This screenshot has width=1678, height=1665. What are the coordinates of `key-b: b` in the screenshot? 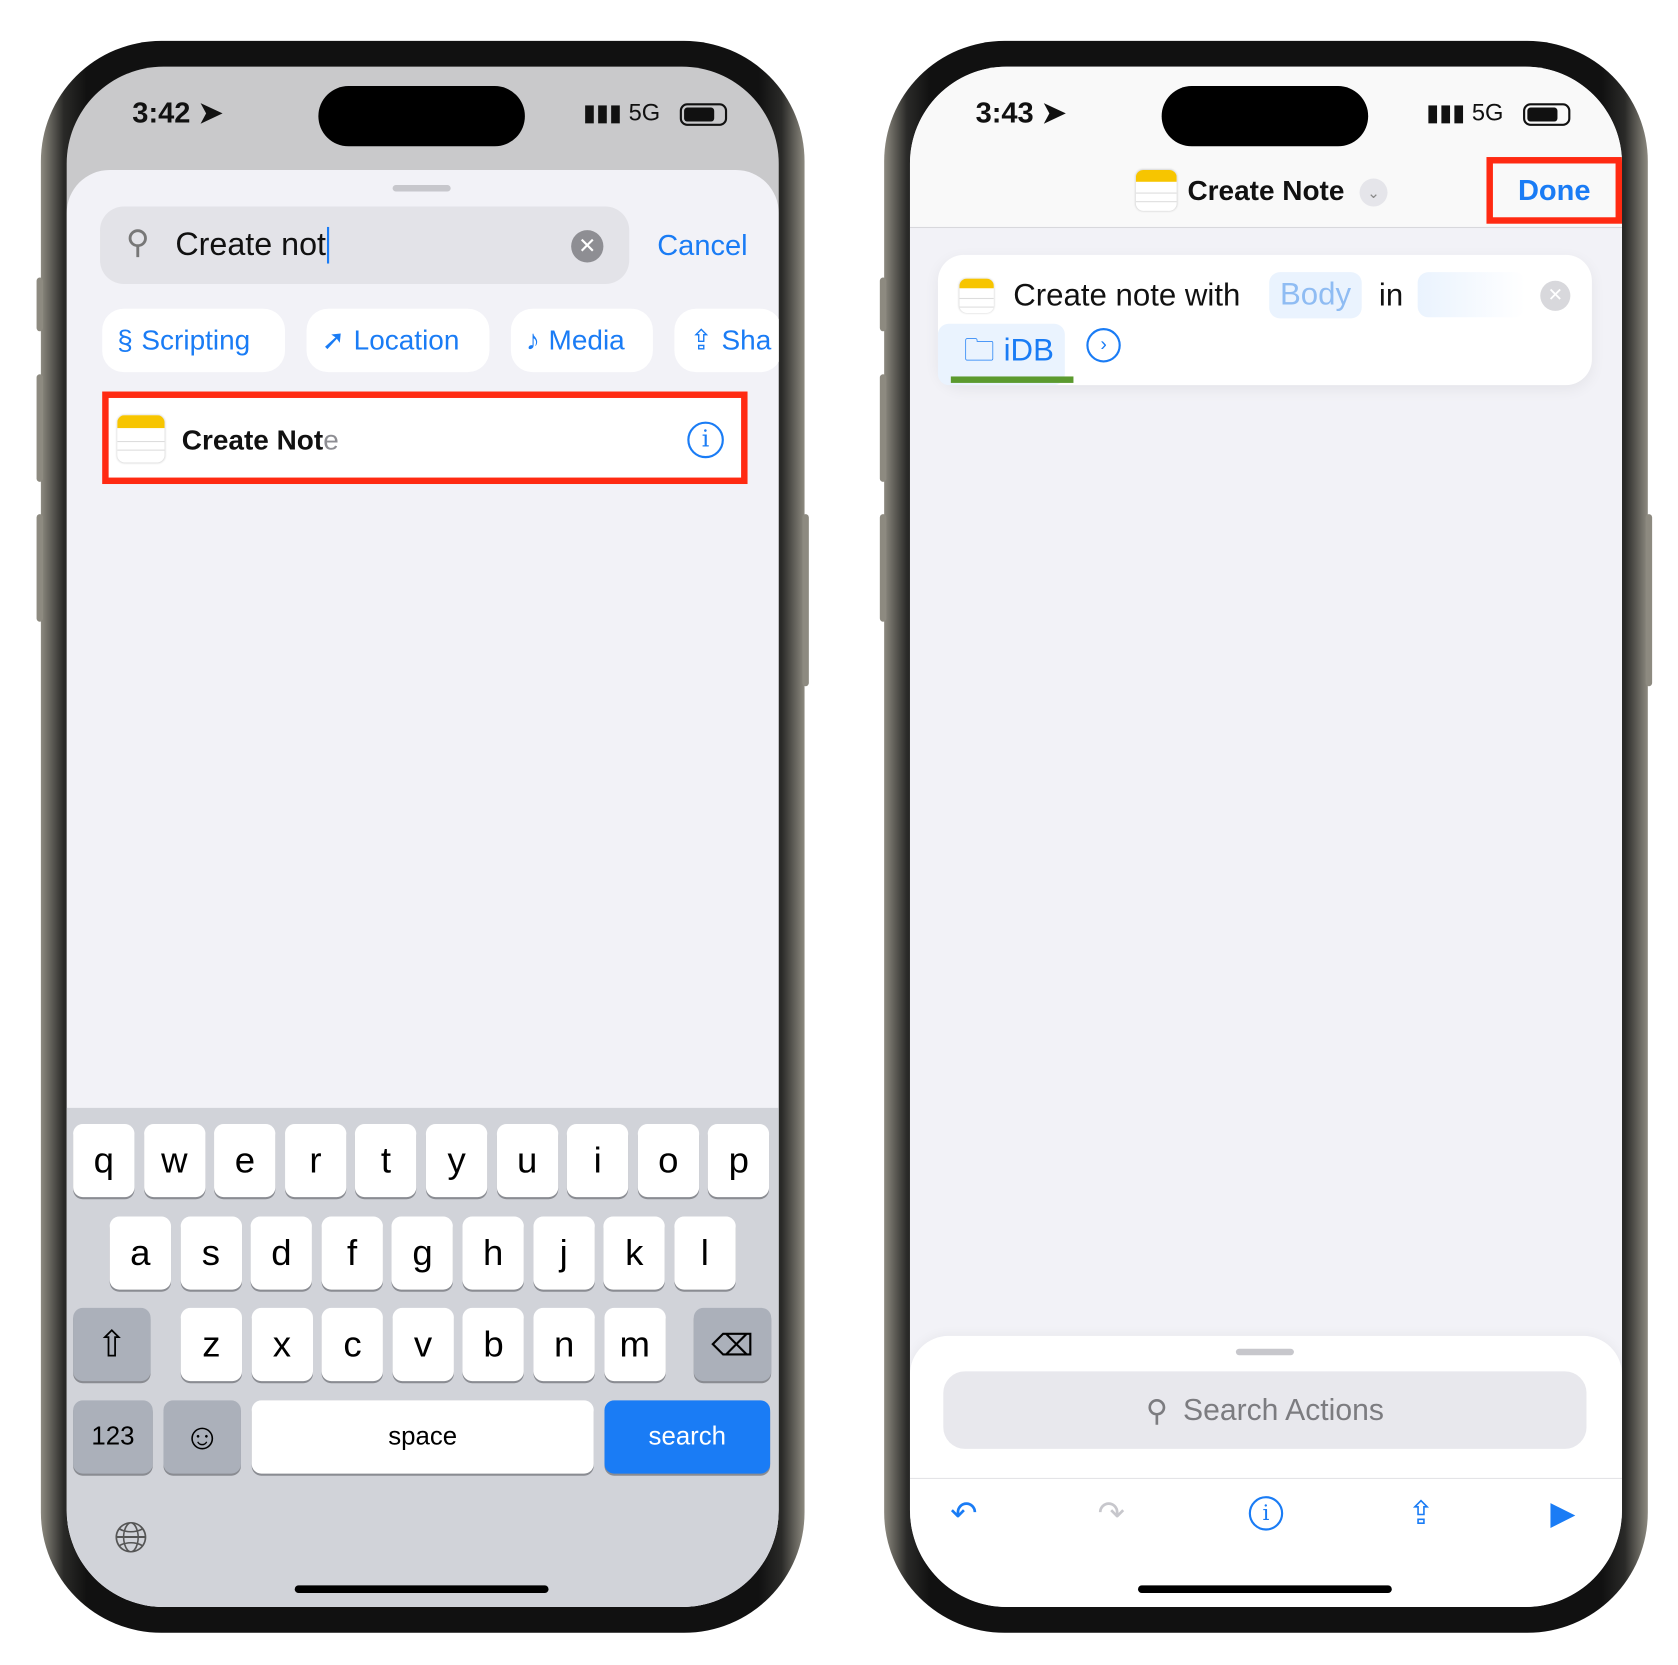 It's located at (493, 1344).